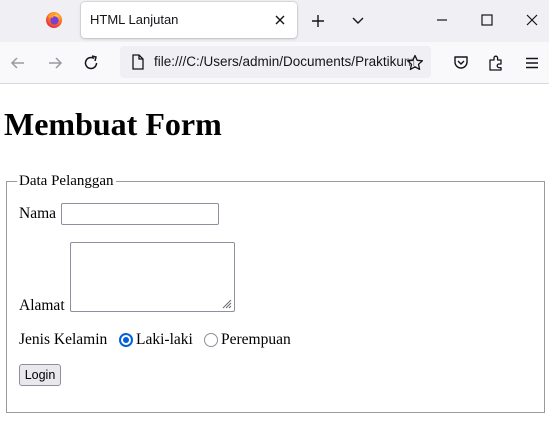 This screenshot has height=434, width=549. Describe the element at coordinates (280, 20) in the screenshot. I see `close-icon` at that location.